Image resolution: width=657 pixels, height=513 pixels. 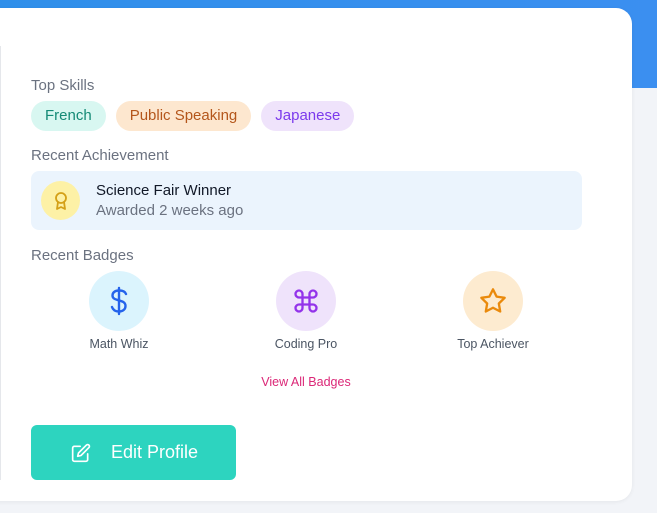 I want to click on edit-profile-button: Edit Profile, so click(x=133, y=452).